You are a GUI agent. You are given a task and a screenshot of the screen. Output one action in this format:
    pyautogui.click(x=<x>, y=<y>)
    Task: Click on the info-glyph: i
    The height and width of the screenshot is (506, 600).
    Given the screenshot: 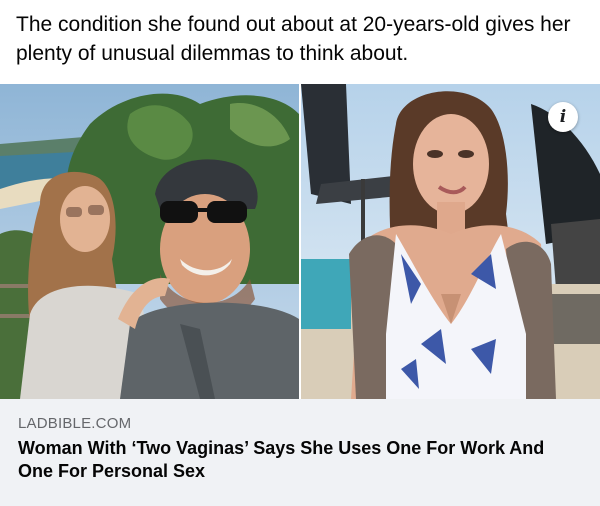 What is the action you would take?
    pyautogui.click(x=563, y=117)
    